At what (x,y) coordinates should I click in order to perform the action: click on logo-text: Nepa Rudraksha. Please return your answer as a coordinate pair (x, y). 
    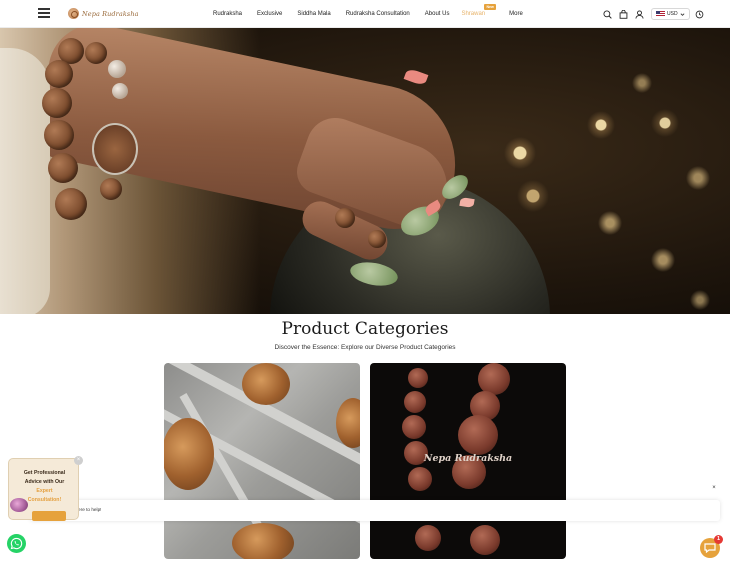
    Looking at the image, I should click on (110, 13).